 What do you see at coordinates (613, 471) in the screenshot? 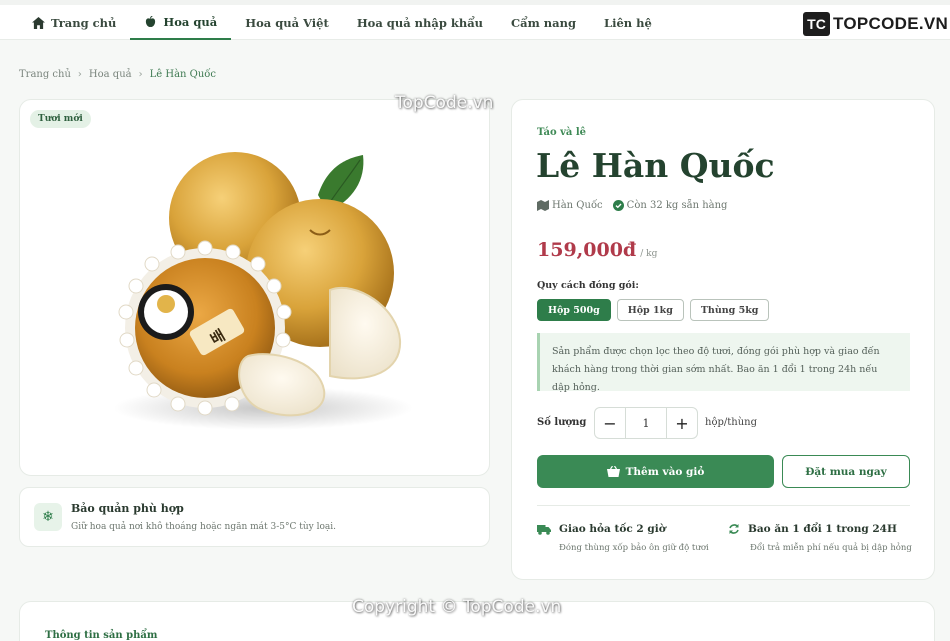
I see `basket-icon` at bounding box center [613, 471].